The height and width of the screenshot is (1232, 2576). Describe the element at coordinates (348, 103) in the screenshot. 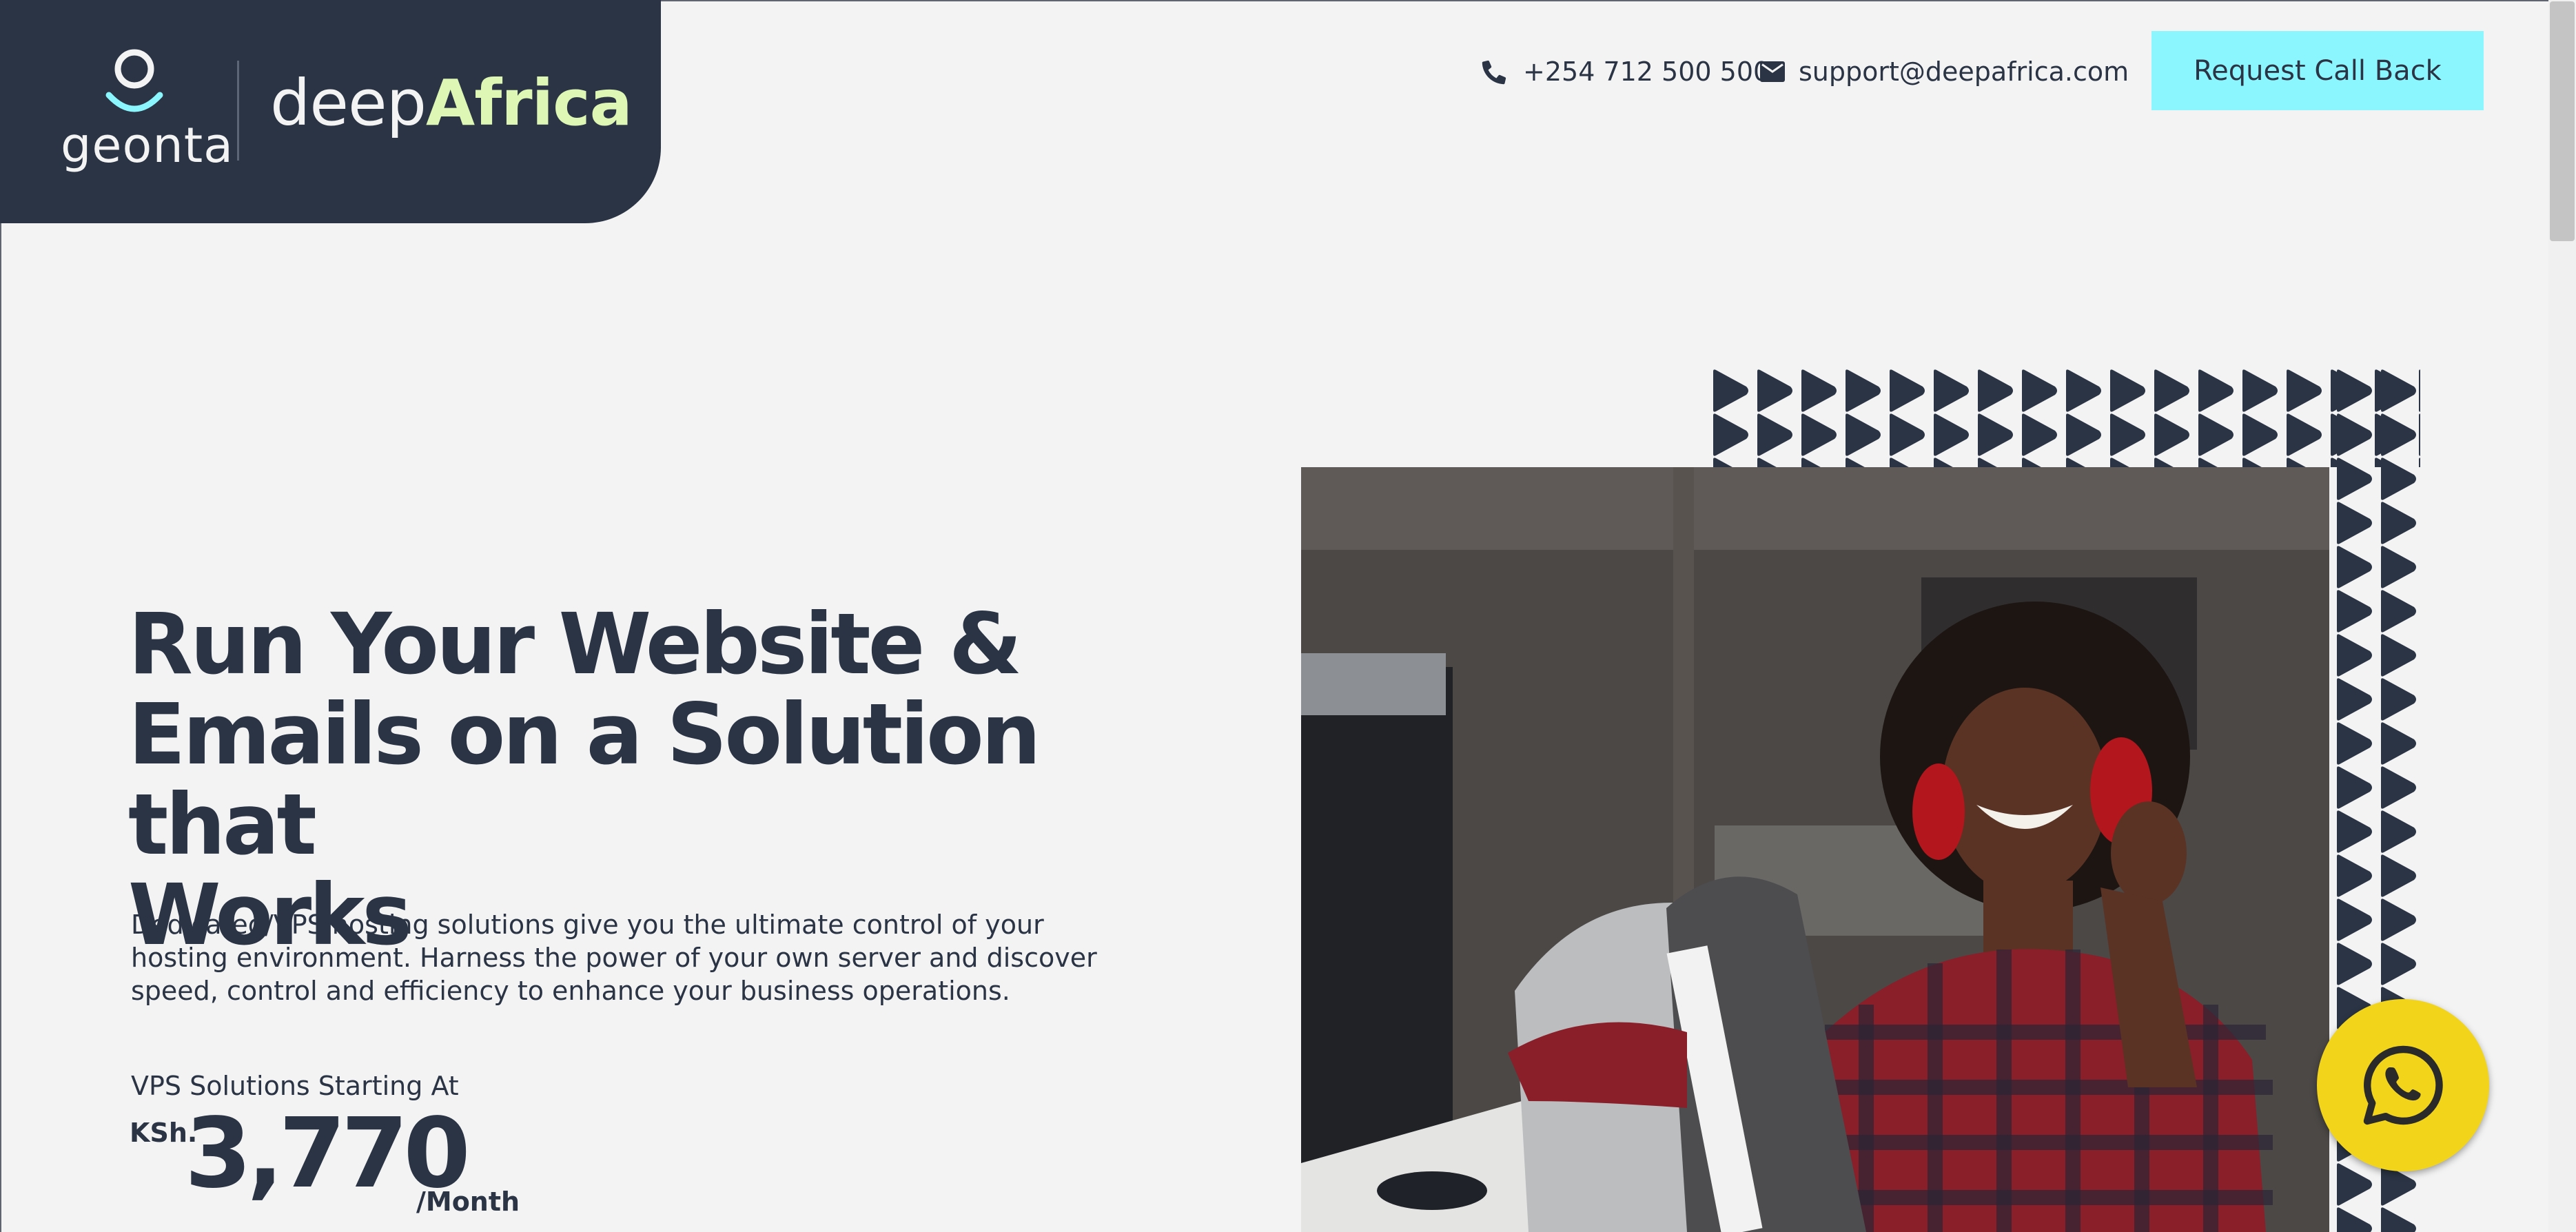

I see `brand-prefix: deep` at that location.